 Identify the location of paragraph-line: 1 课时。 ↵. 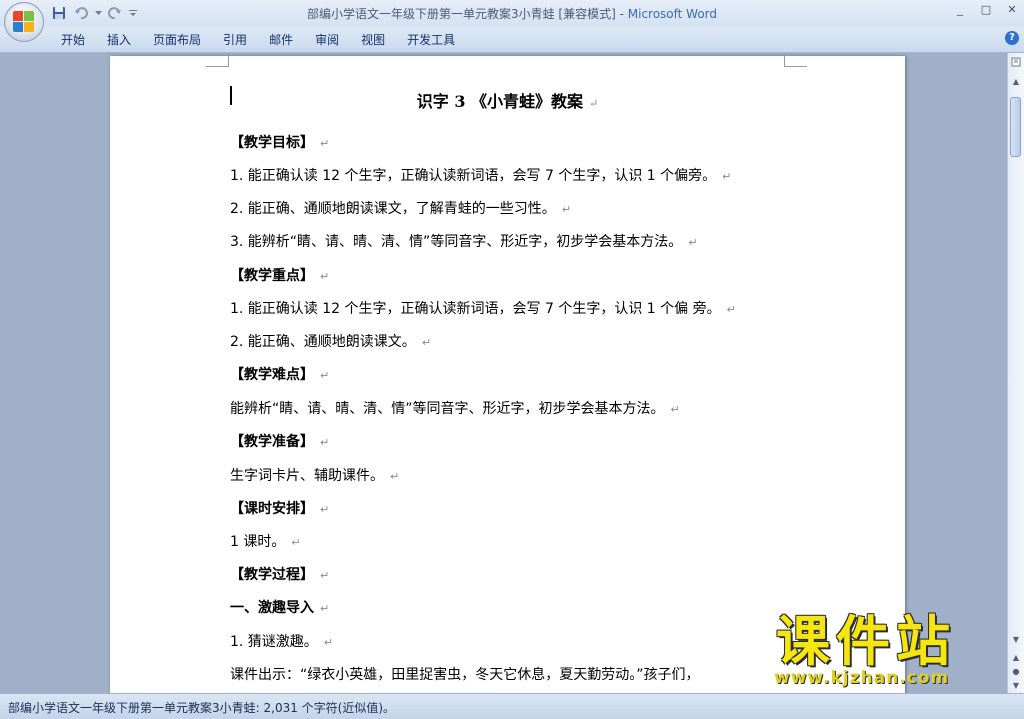
(265, 541).